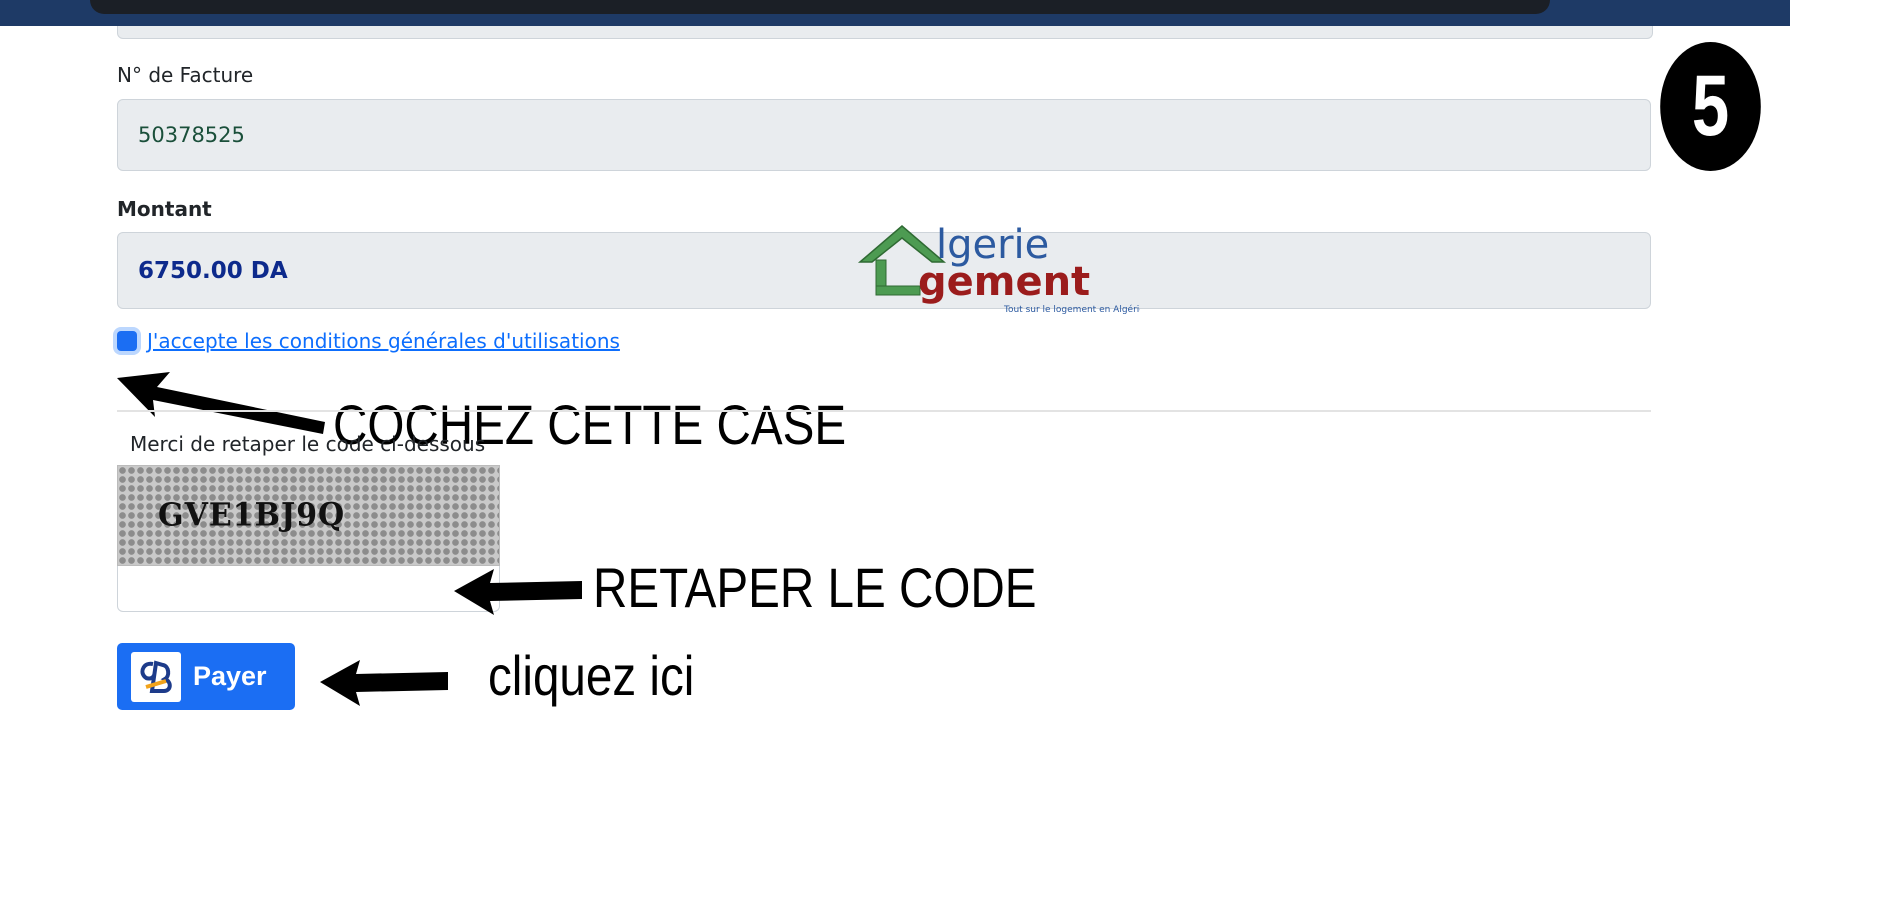 The image size is (1895, 905). I want to click on invoice-value: 50378525, so click(191, 135).